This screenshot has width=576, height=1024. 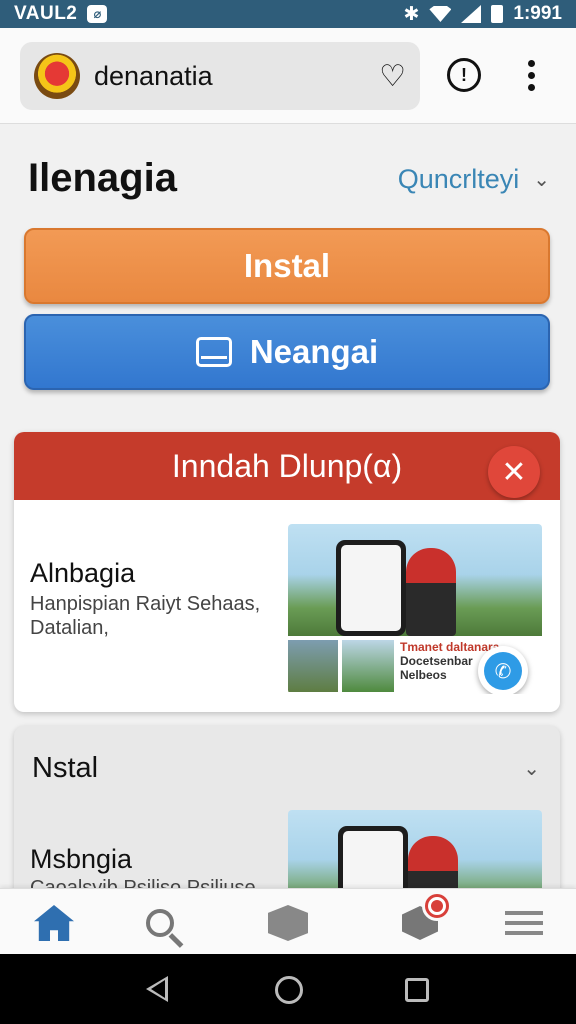 I want to click on home-circle-icon, so click(x=289, y=990).